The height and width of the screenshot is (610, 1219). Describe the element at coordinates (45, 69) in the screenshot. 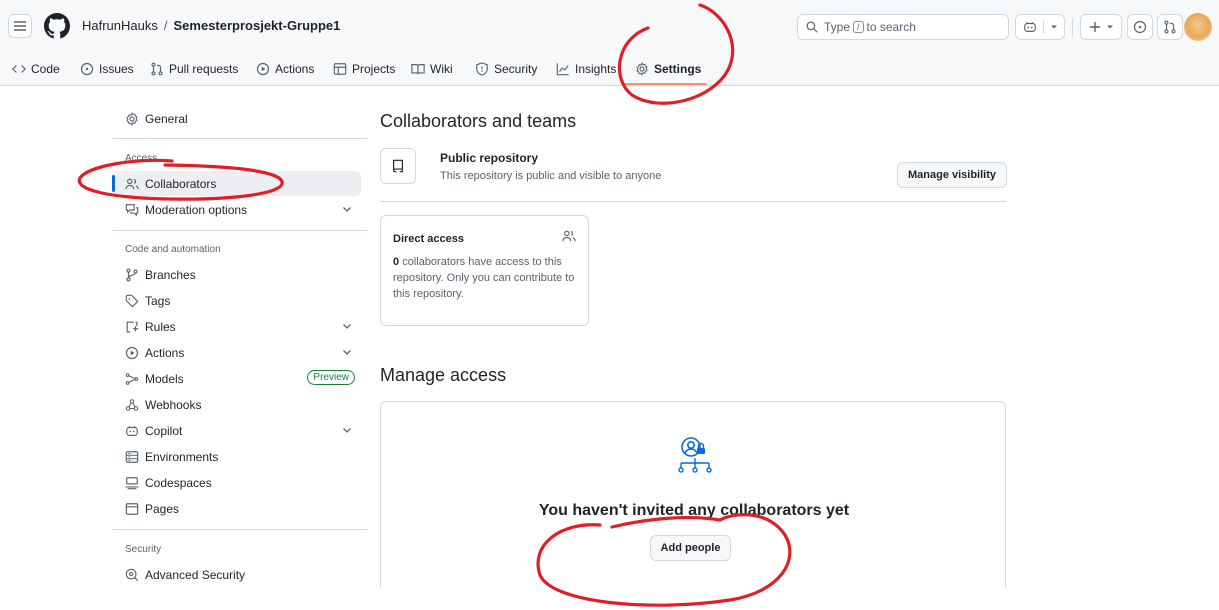

I see `tab-label: Code` at that location.